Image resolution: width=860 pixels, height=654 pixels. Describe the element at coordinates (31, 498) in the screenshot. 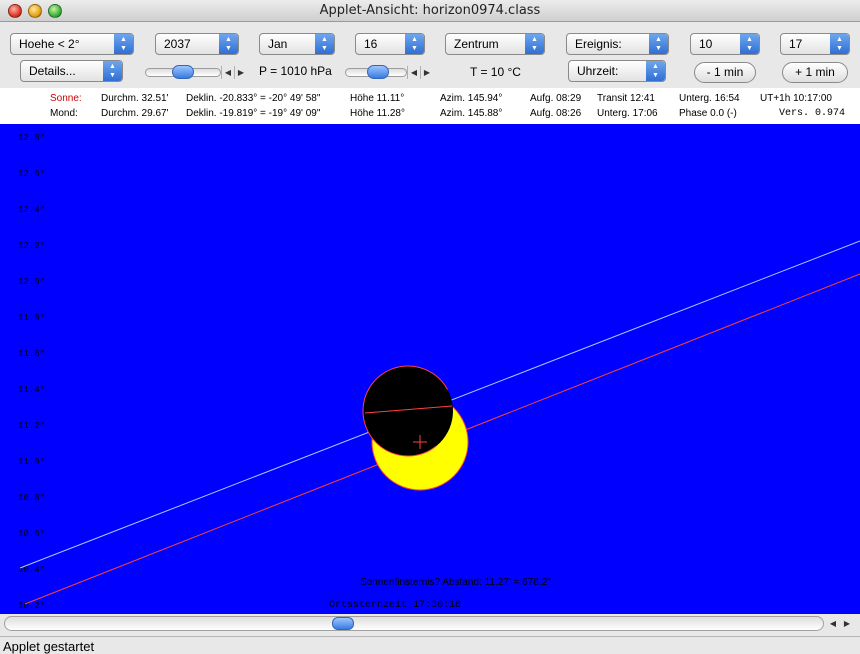

I see `altitude-tick-label: 10.8°` at that location.